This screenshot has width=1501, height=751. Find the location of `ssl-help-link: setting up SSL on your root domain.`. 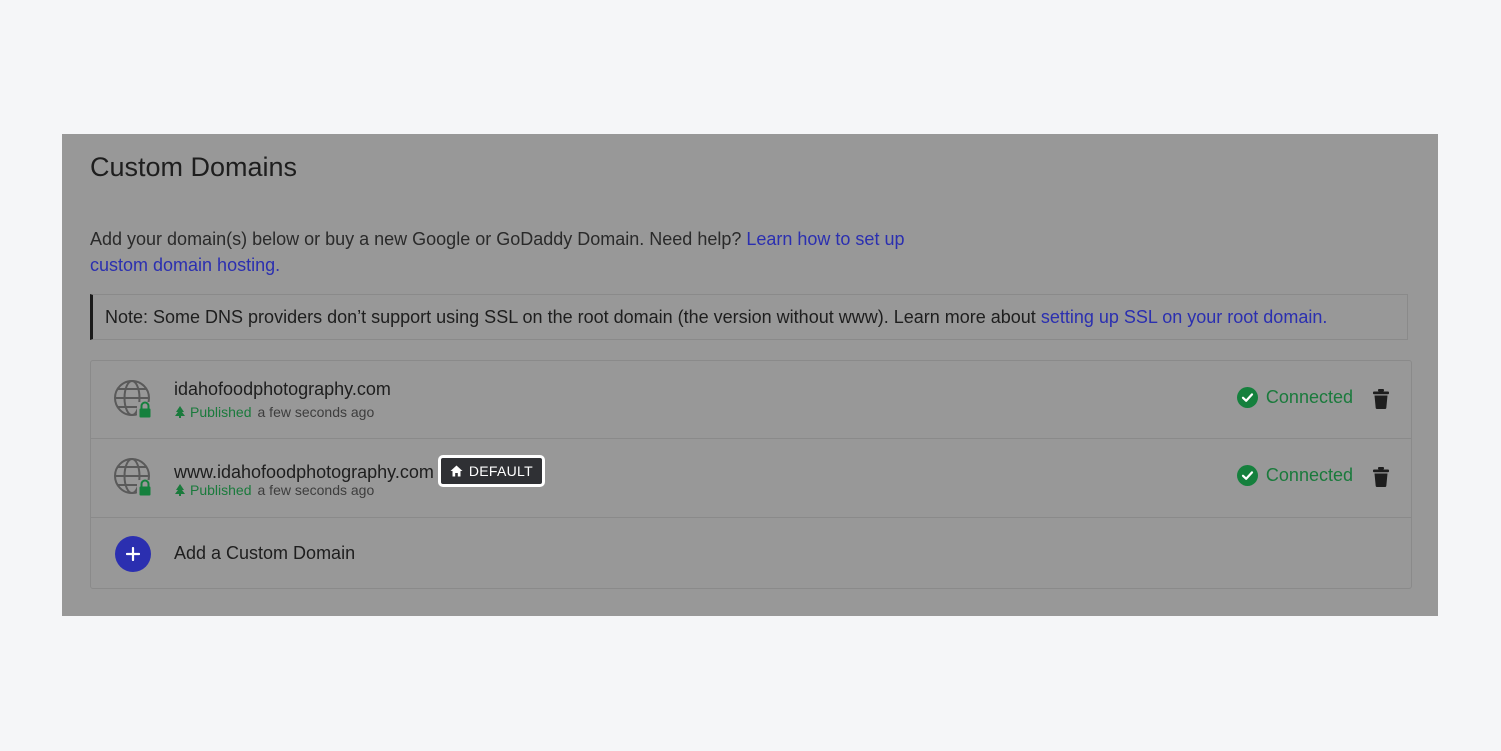

ssl-help-link: setting up SSL on your root domain. is located at coordinates (1184, 317).